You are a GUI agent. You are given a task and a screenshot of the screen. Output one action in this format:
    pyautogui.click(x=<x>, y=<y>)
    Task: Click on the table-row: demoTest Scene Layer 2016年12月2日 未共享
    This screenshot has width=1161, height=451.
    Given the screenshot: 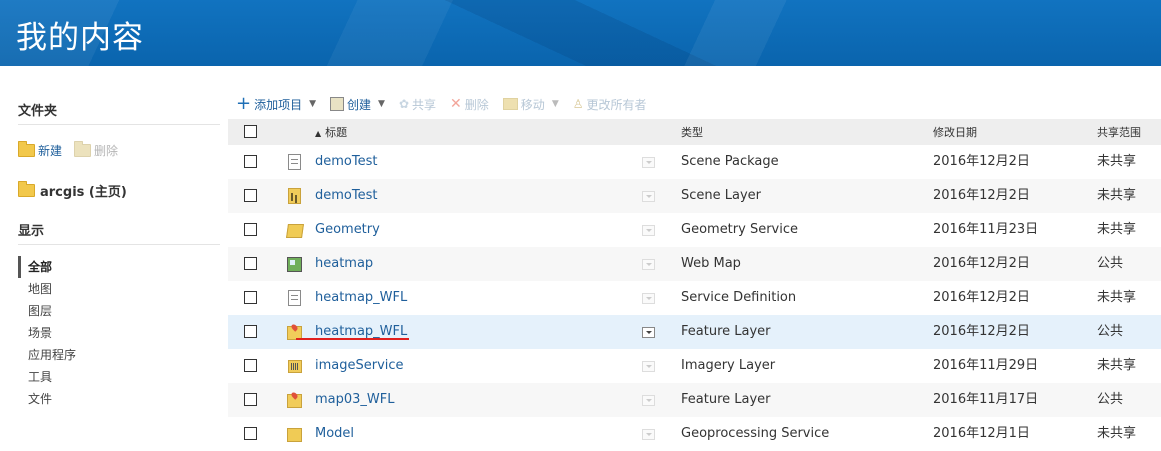 What is the action you would take?
    pyautogui.click(x=694, y=196)
    